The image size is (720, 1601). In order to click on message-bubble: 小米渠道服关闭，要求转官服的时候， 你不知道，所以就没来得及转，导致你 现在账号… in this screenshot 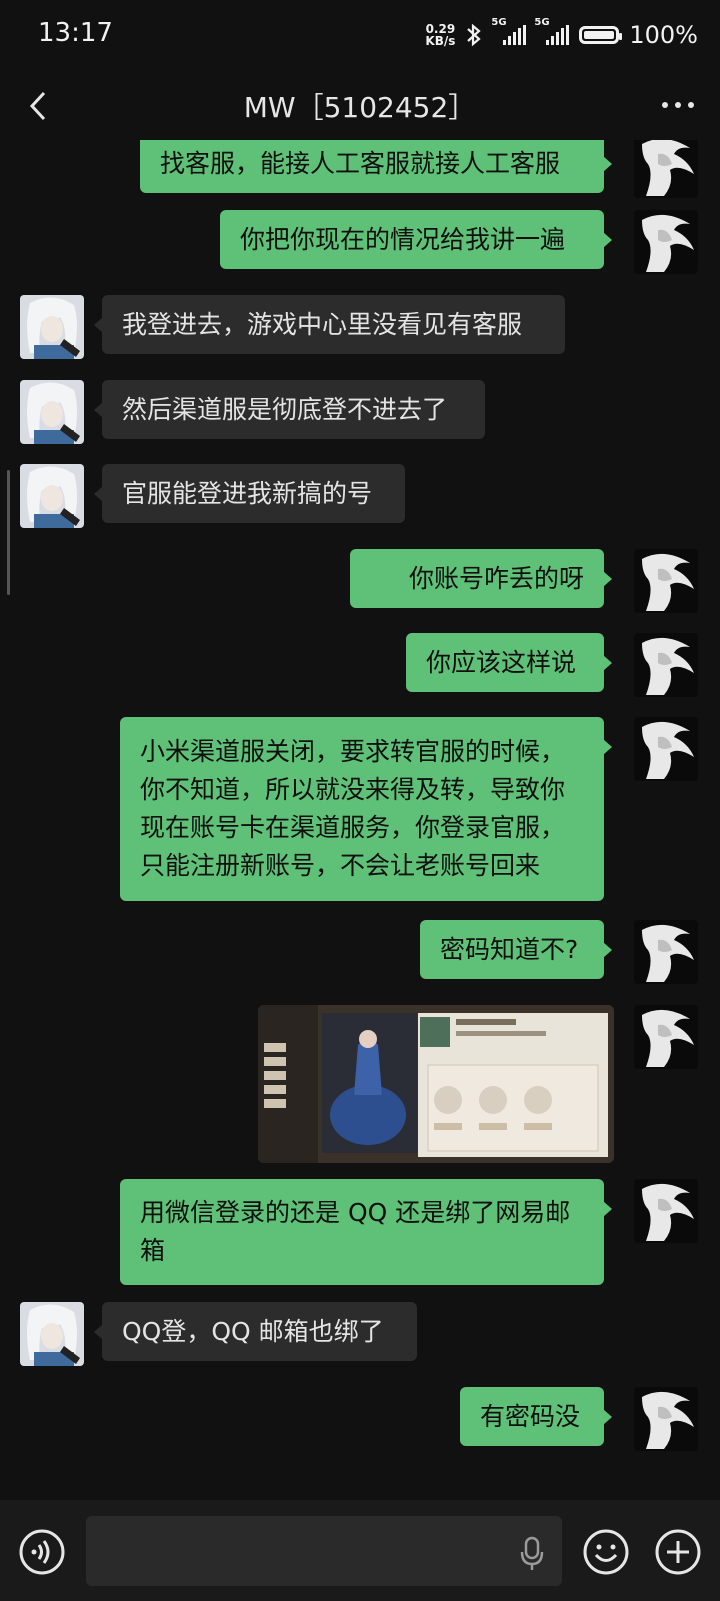, I will do `click(366, 809)`.